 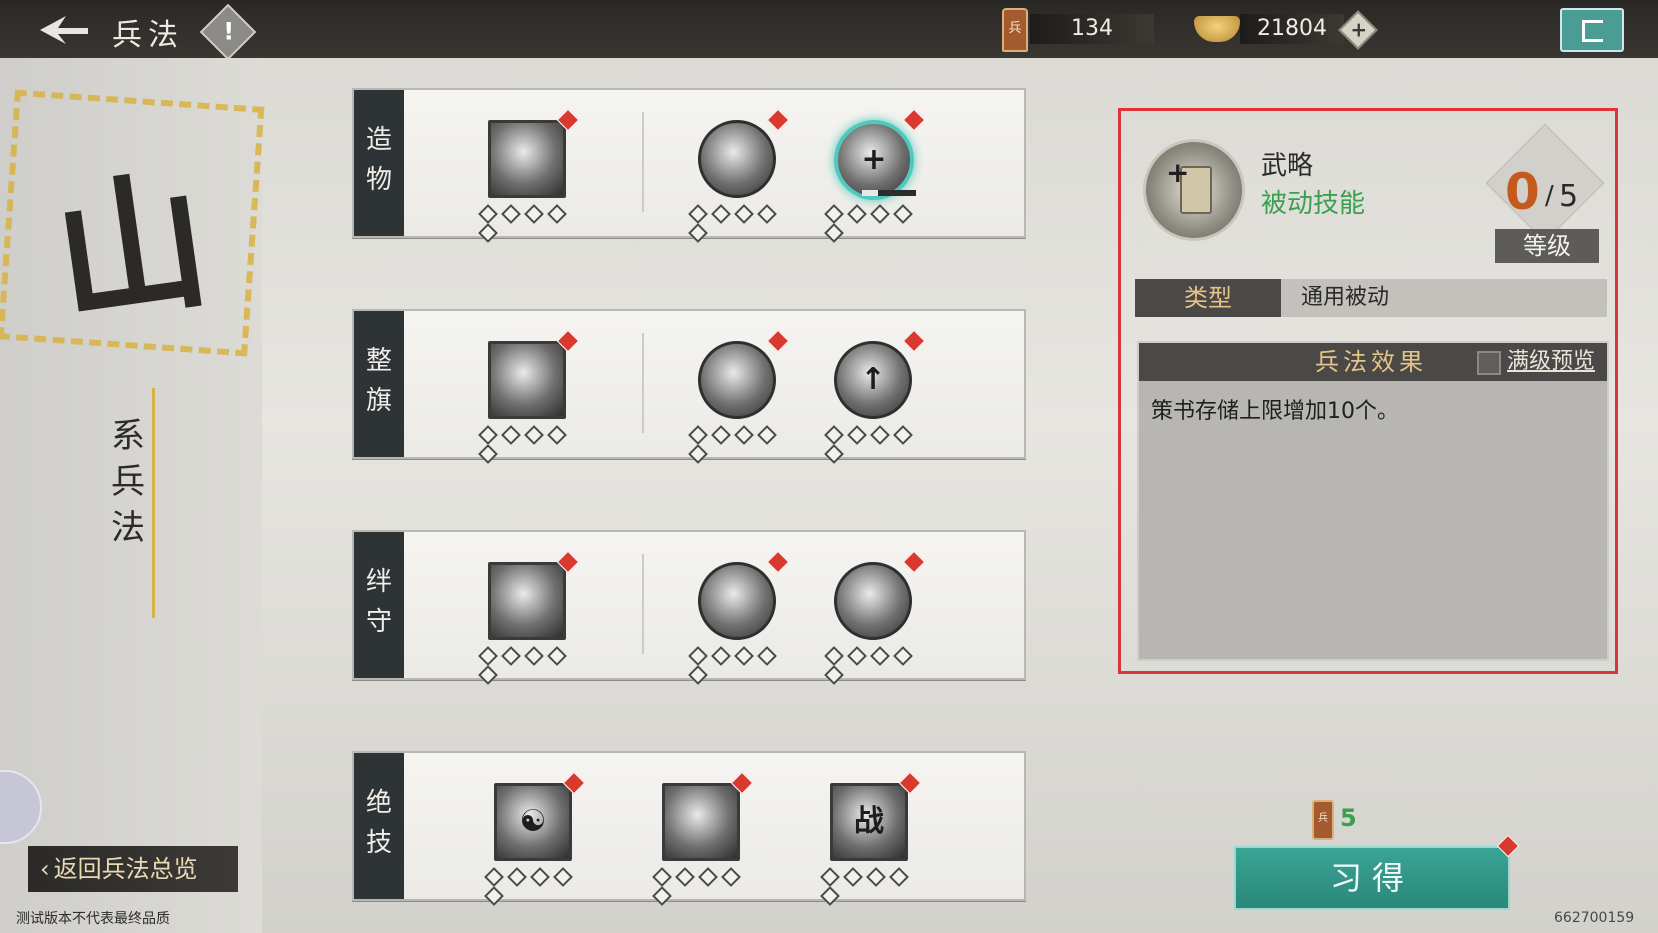 What do you see at coordinates (125, 869) in the screenshot?
I see `return-label: 返回兵法总览` at bounding box center [125, 869].